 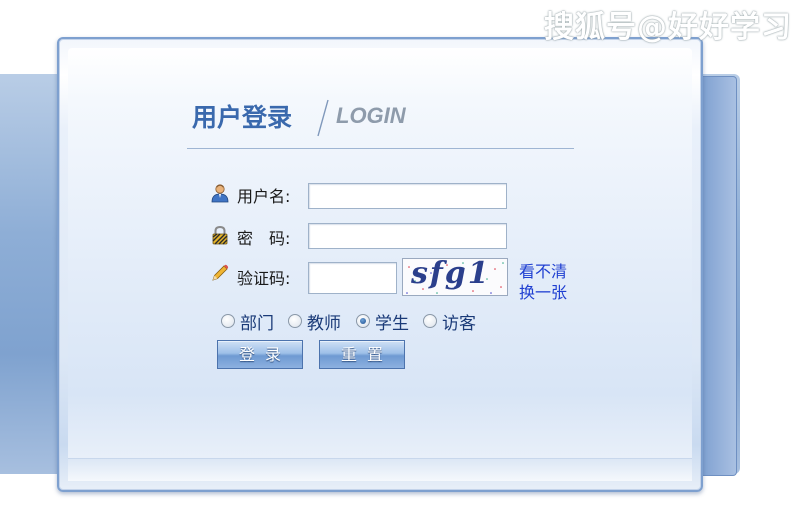 What do you see at coordinates (323, 118) in the screenshot?
I see `title-divider` at bounding box center [323, 118].